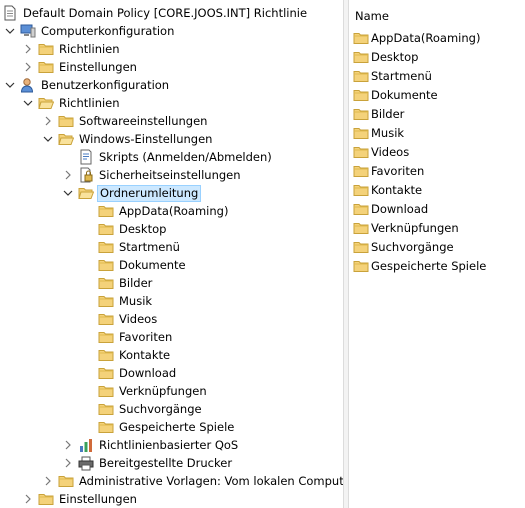 The height and width of the screenshot is (508, 525). I want to click on tree-item-redirect-folder: Bilder, so click(126, 283).